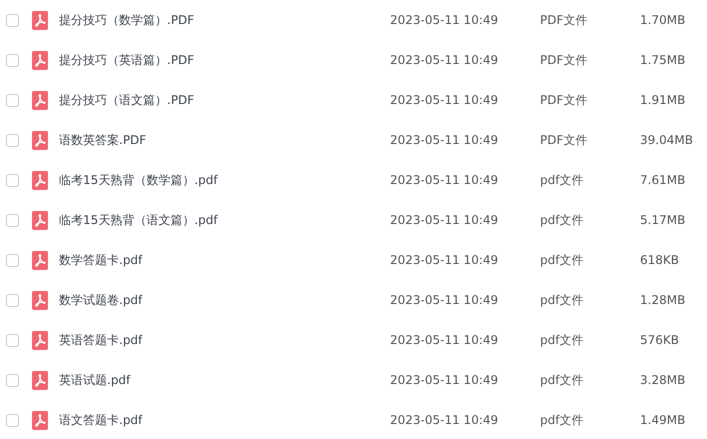 The image size is (707, 439). What do you see at coordinates (224, 140) in the screenshot?
I see `file-name: 语数英答案.PDF` at bounding box center [224, 140].